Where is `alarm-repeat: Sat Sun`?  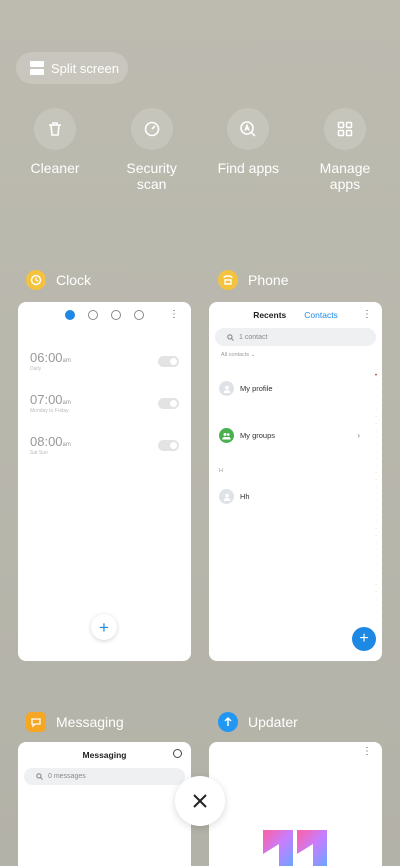 alarm-repeat: Sat Sun is located at coordinates (39, 453).